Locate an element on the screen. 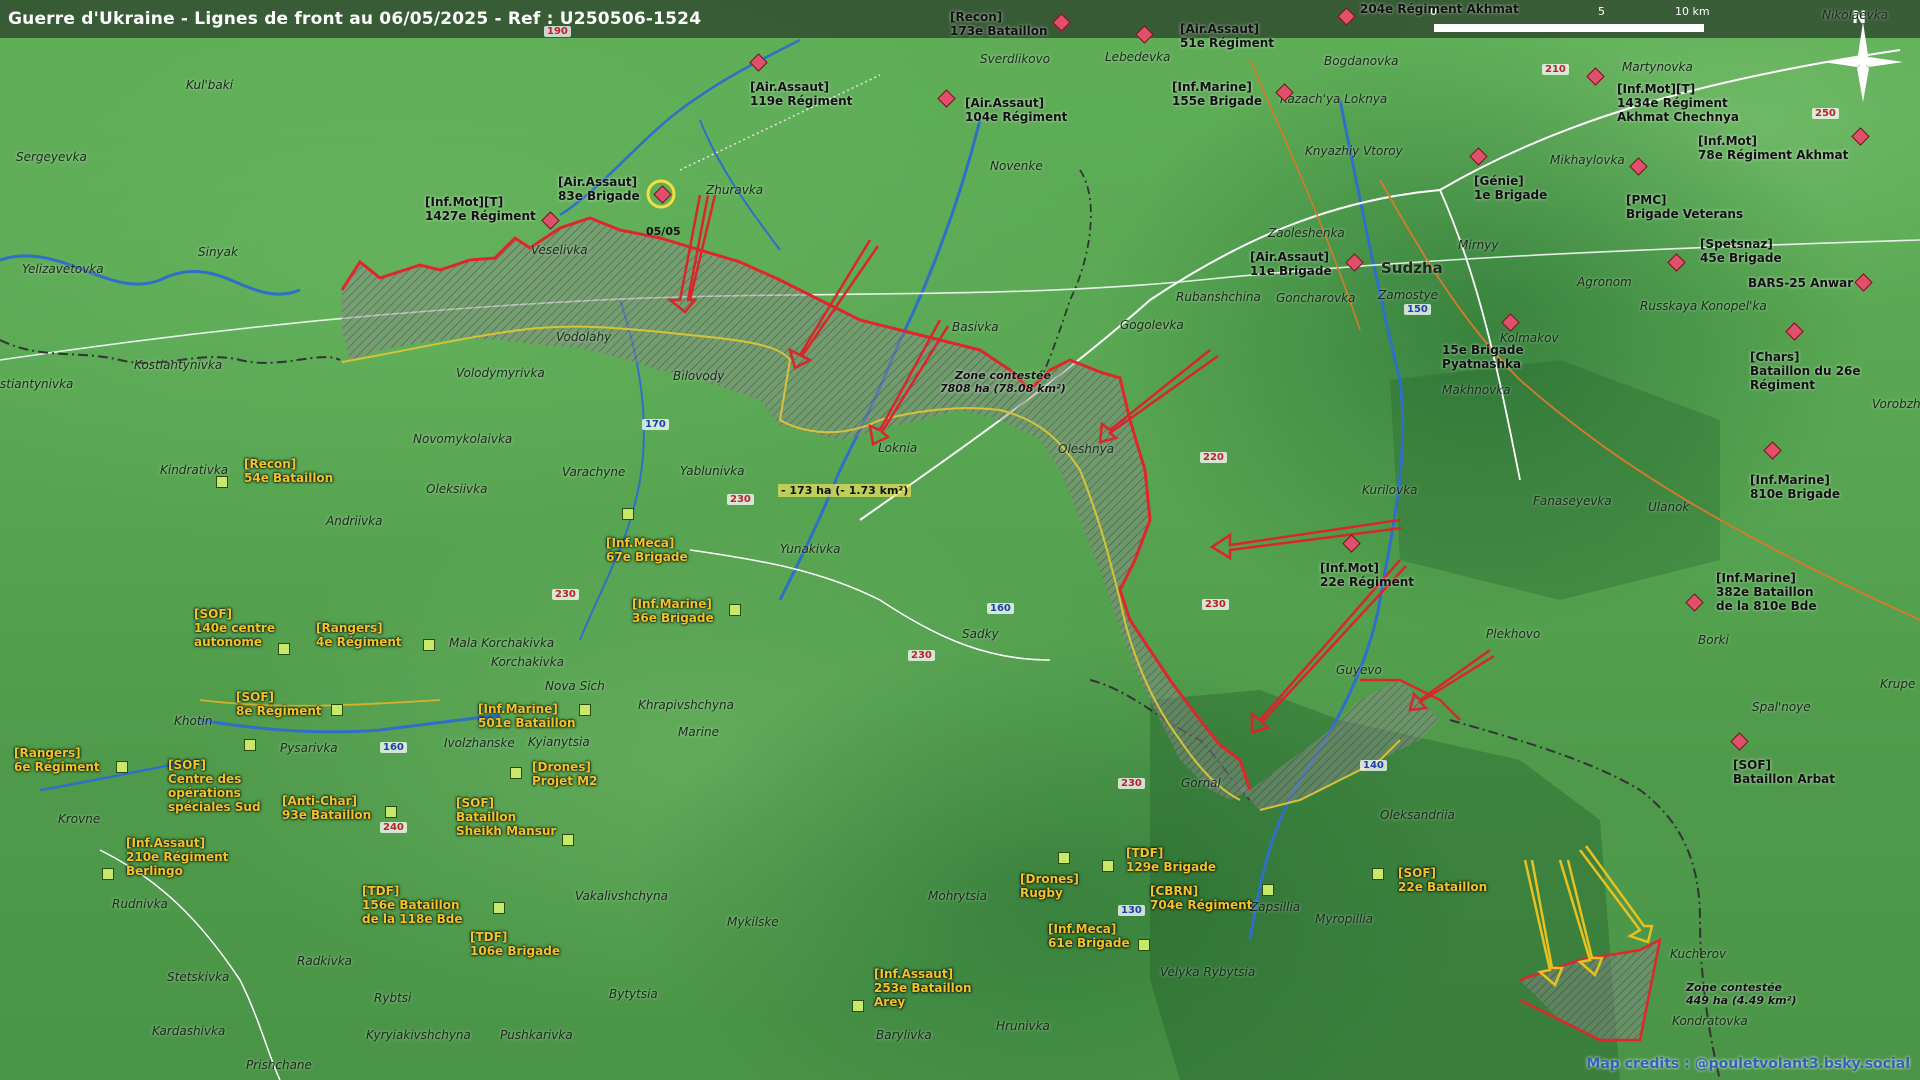 The height and width of the screenshot is (1080, 1920). scale-mid: 5 is located at coordinates (1601, 11).